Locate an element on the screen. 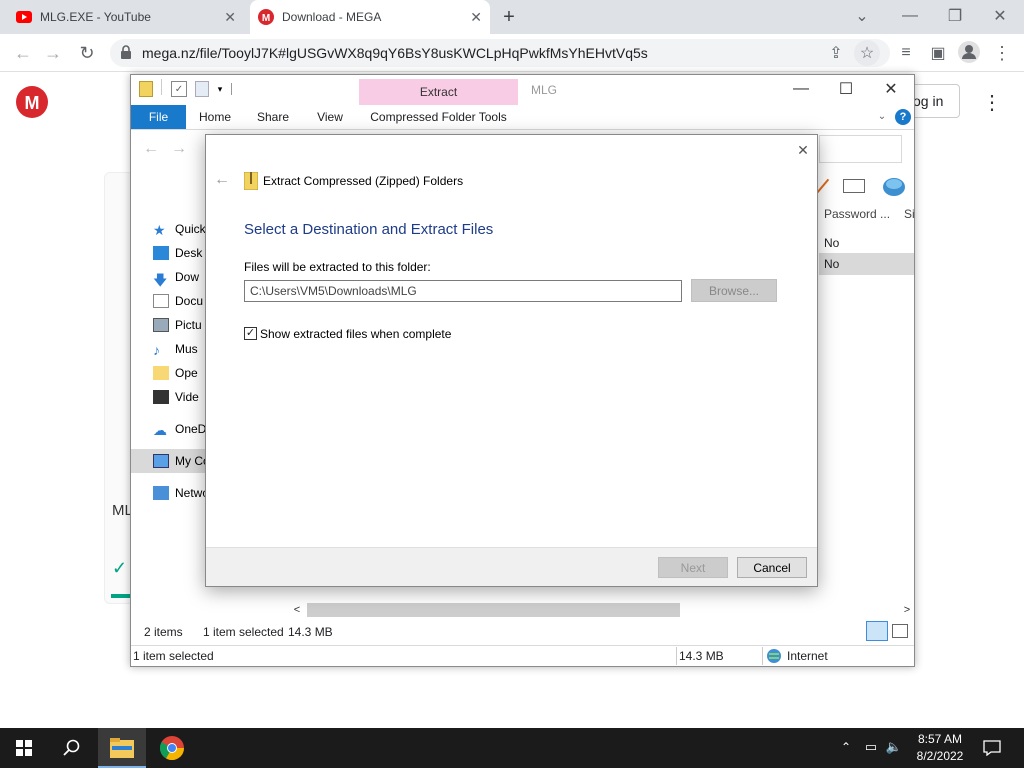  status-size: 14.3 MB is located at coordinates (310, 632).